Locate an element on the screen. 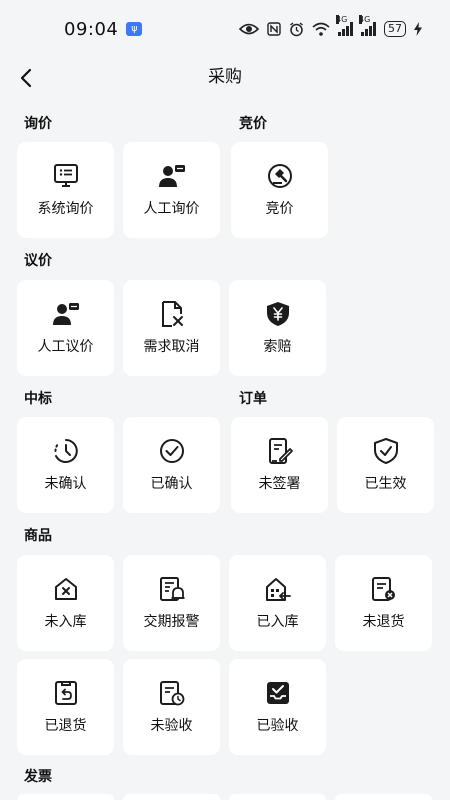 Image resolution: width=450 pixels, height=800 pixels. goods-stocked-button: 已入库 is located at coordinates (277, 603).